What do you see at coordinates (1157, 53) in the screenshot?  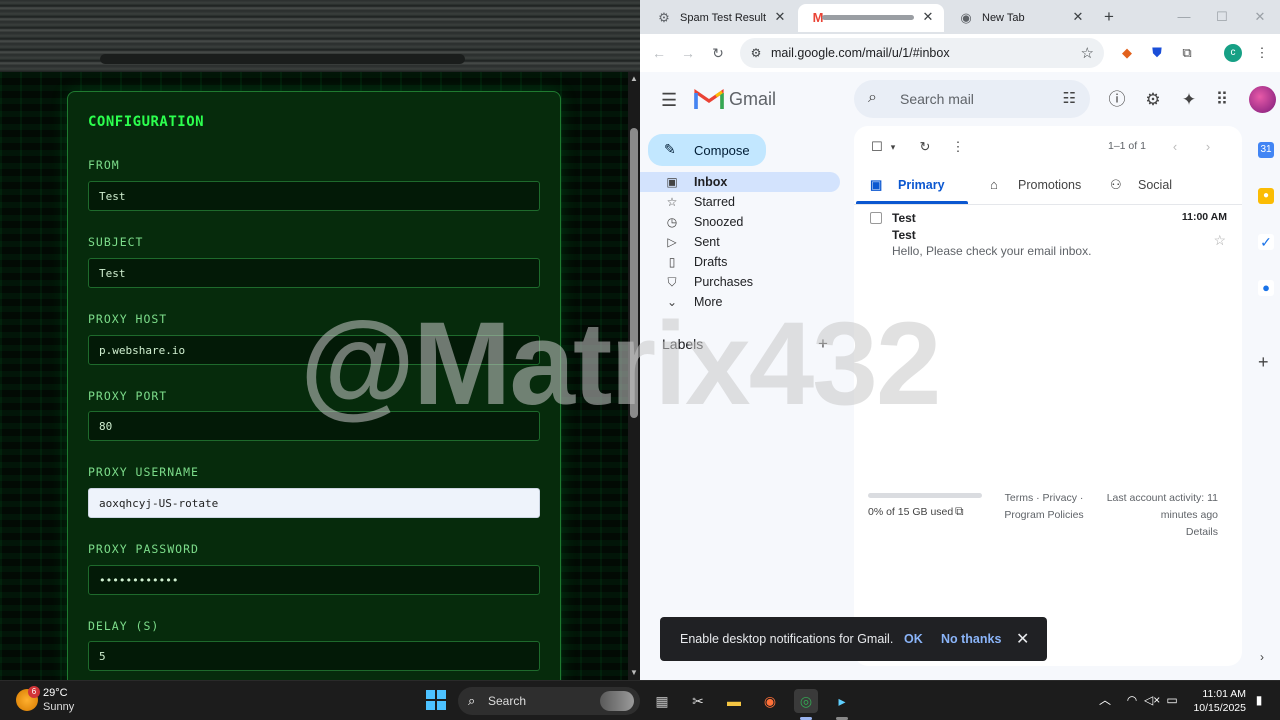 I see `extension-shield-icon: ⛊` at bounding box center [1157, 53].